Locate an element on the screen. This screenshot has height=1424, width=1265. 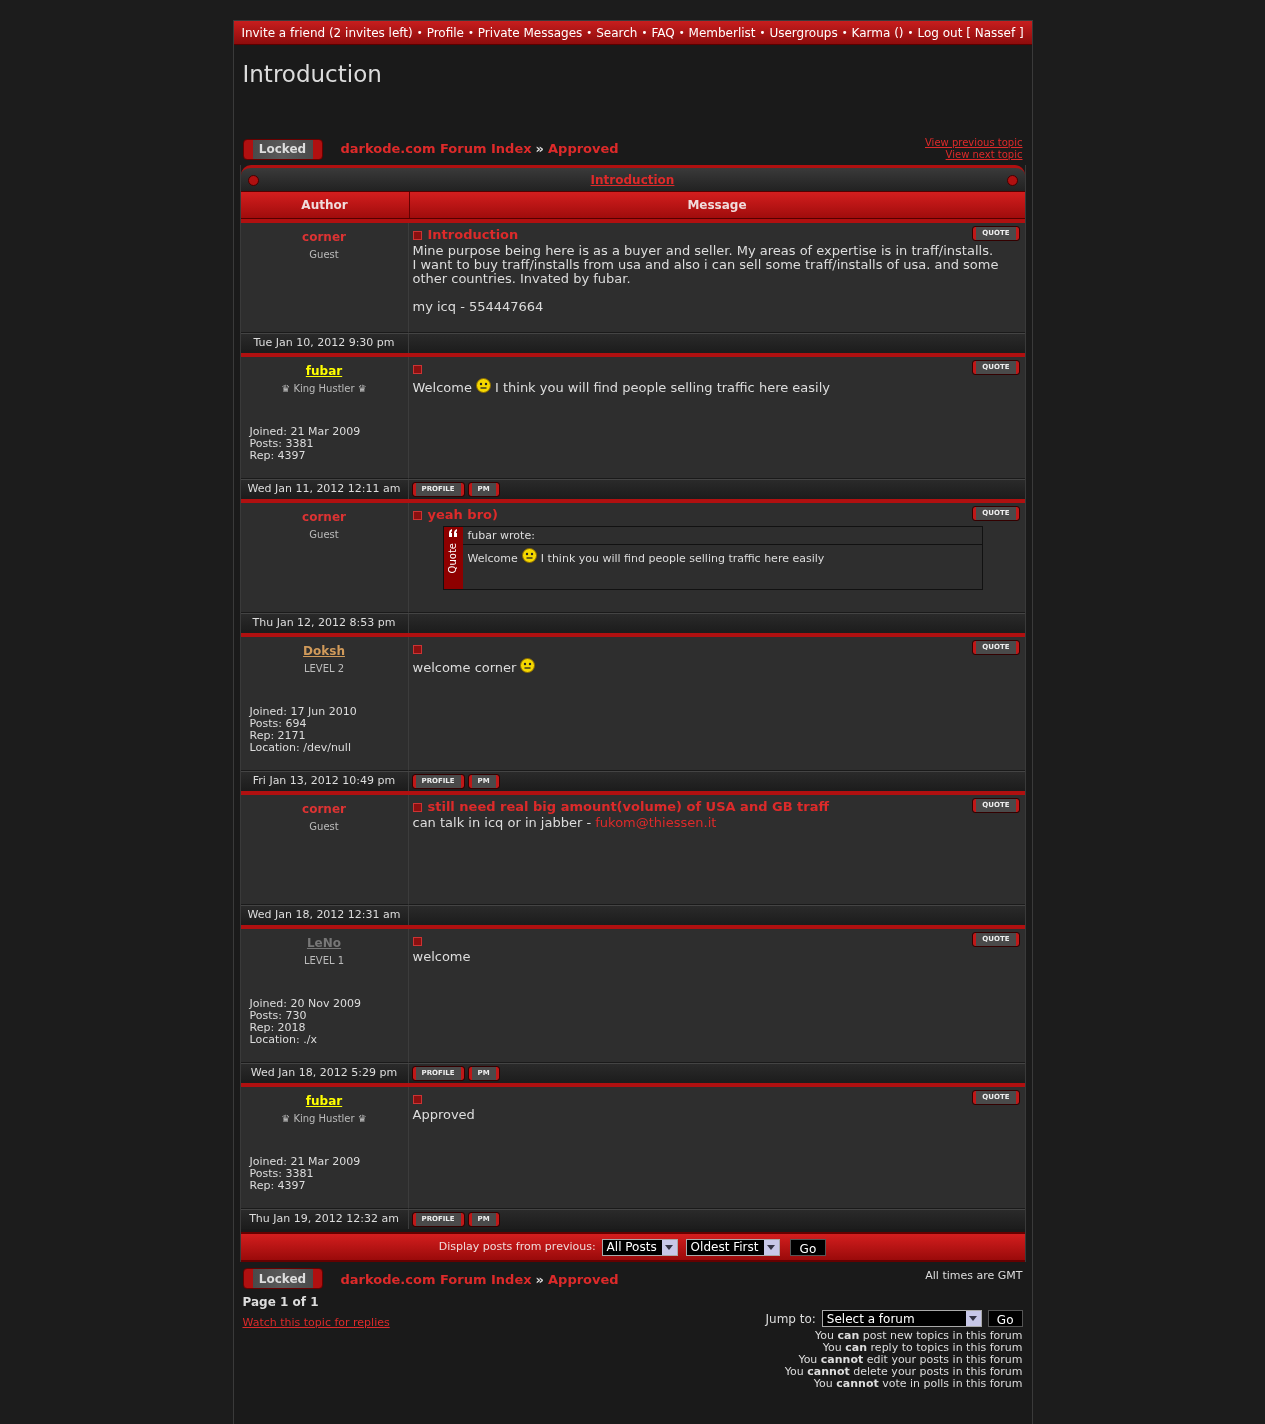
post-text: Approved is located at coordinates (444, 1115).